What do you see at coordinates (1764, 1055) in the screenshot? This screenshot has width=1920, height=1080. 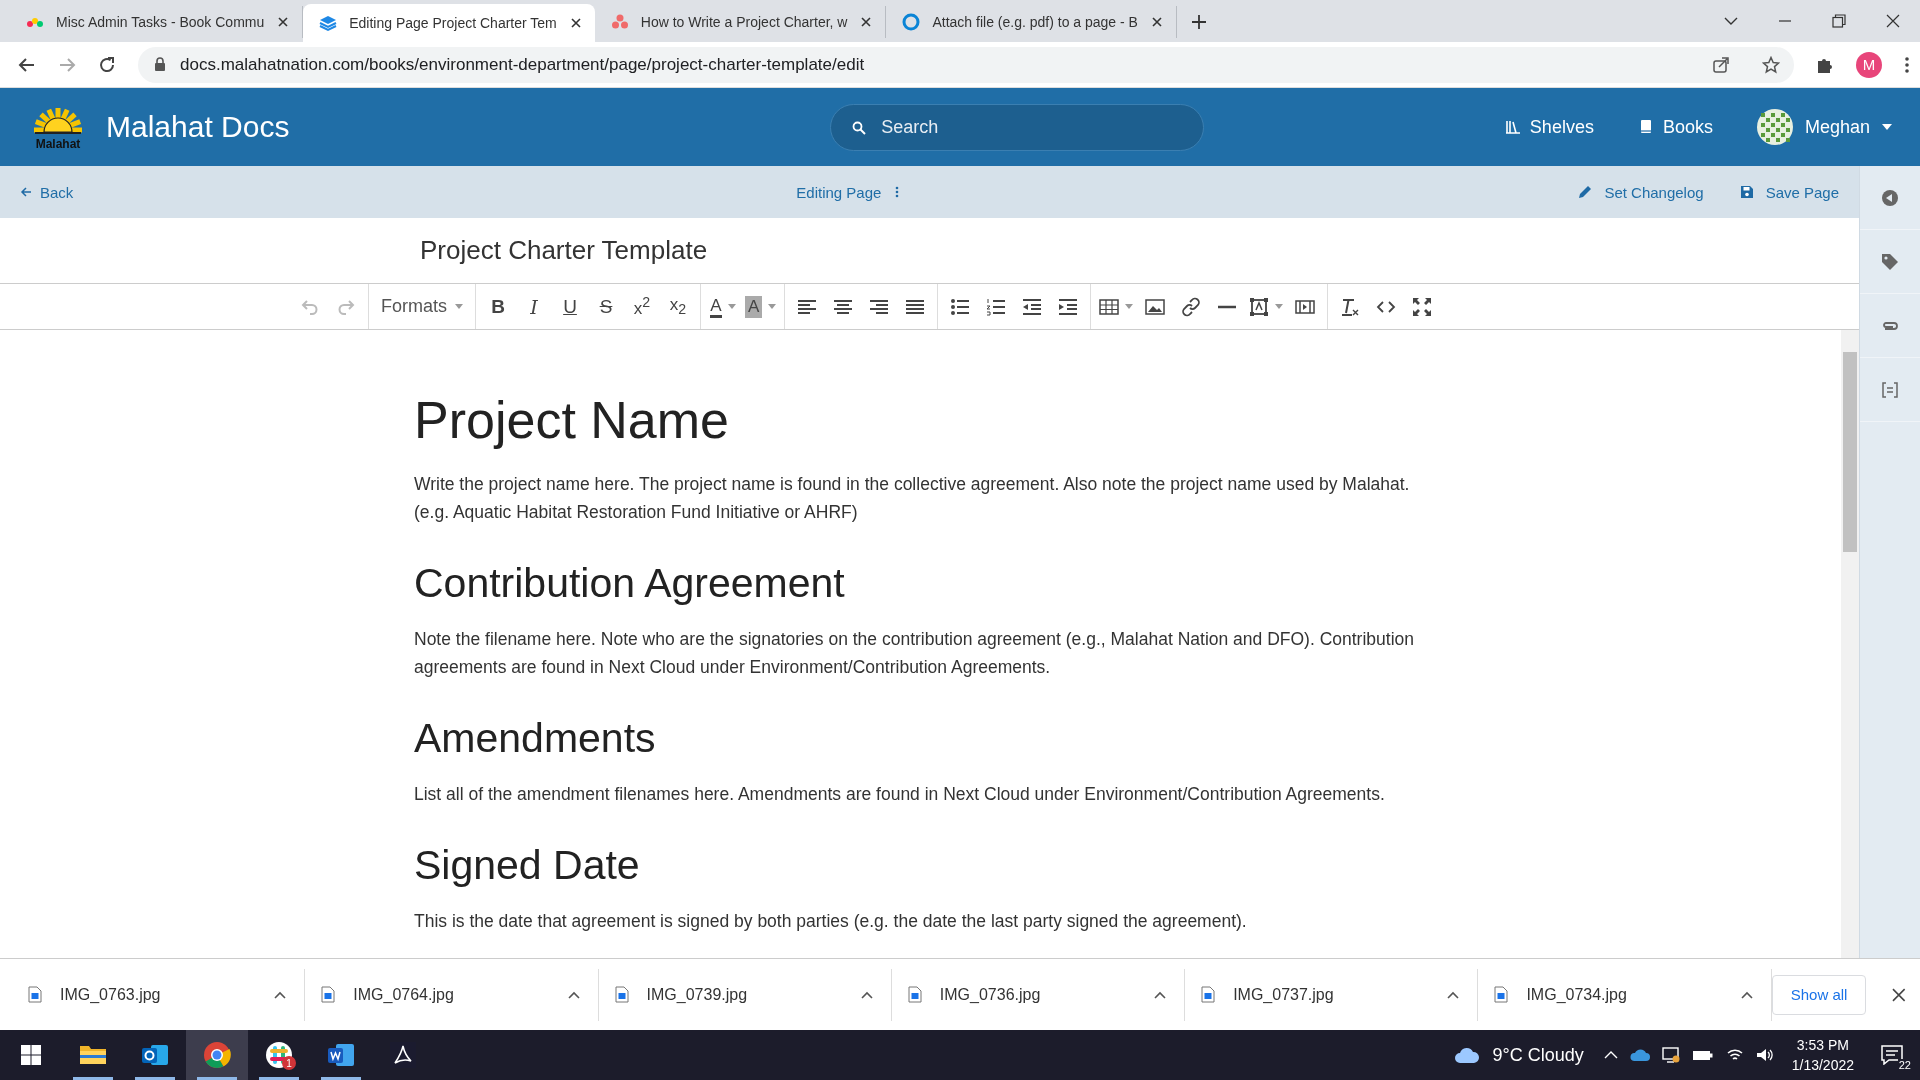 I see `speaker-icon` at bounding box center [1764, 1055].